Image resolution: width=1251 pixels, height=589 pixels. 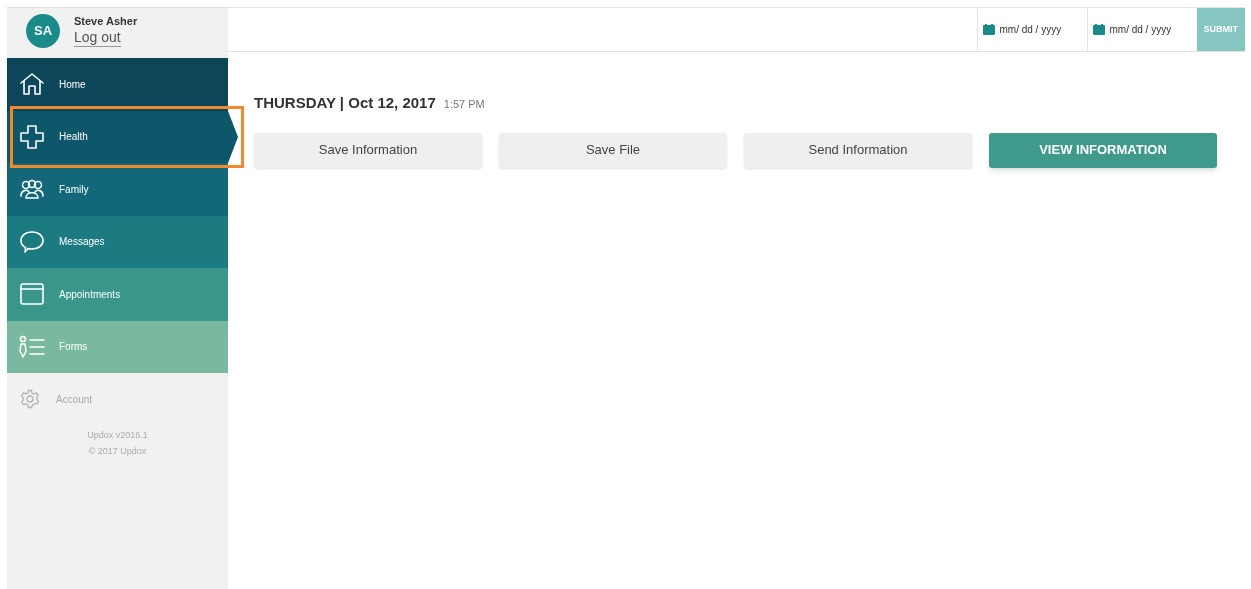 What do you see at coordinates (117, 451) in the screenshot?
I see `copyright-text: © 2017 Updox` at bounding box center [117, 451].